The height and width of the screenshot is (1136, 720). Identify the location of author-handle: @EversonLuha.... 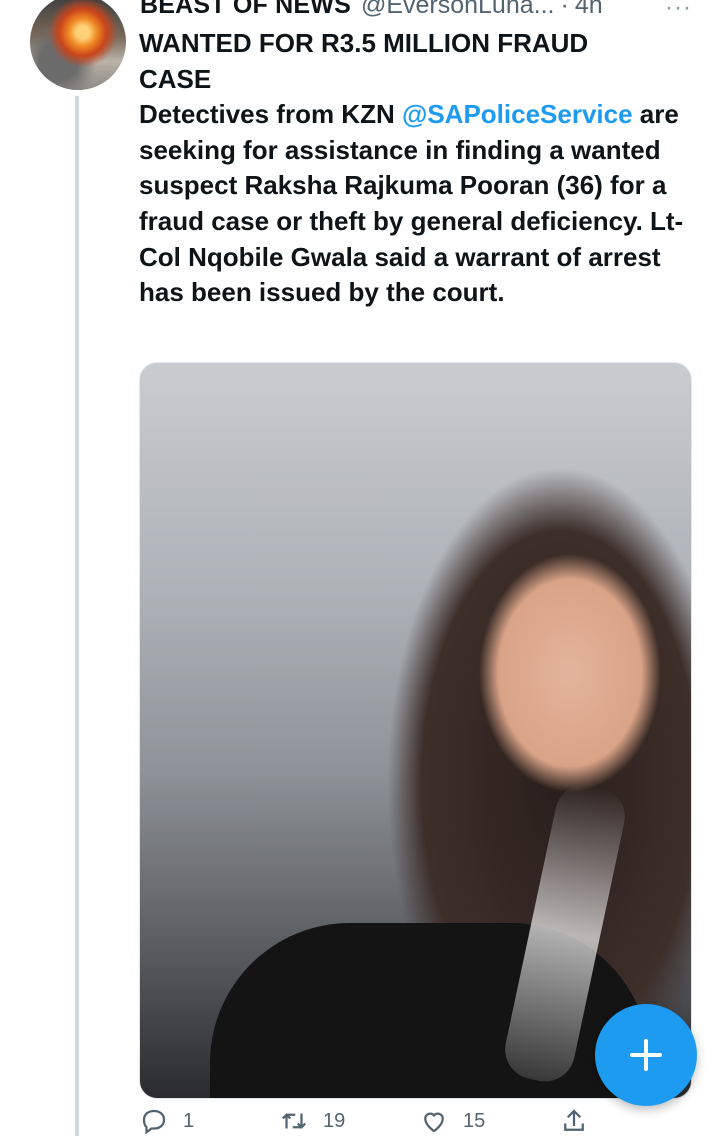
(458, 11).